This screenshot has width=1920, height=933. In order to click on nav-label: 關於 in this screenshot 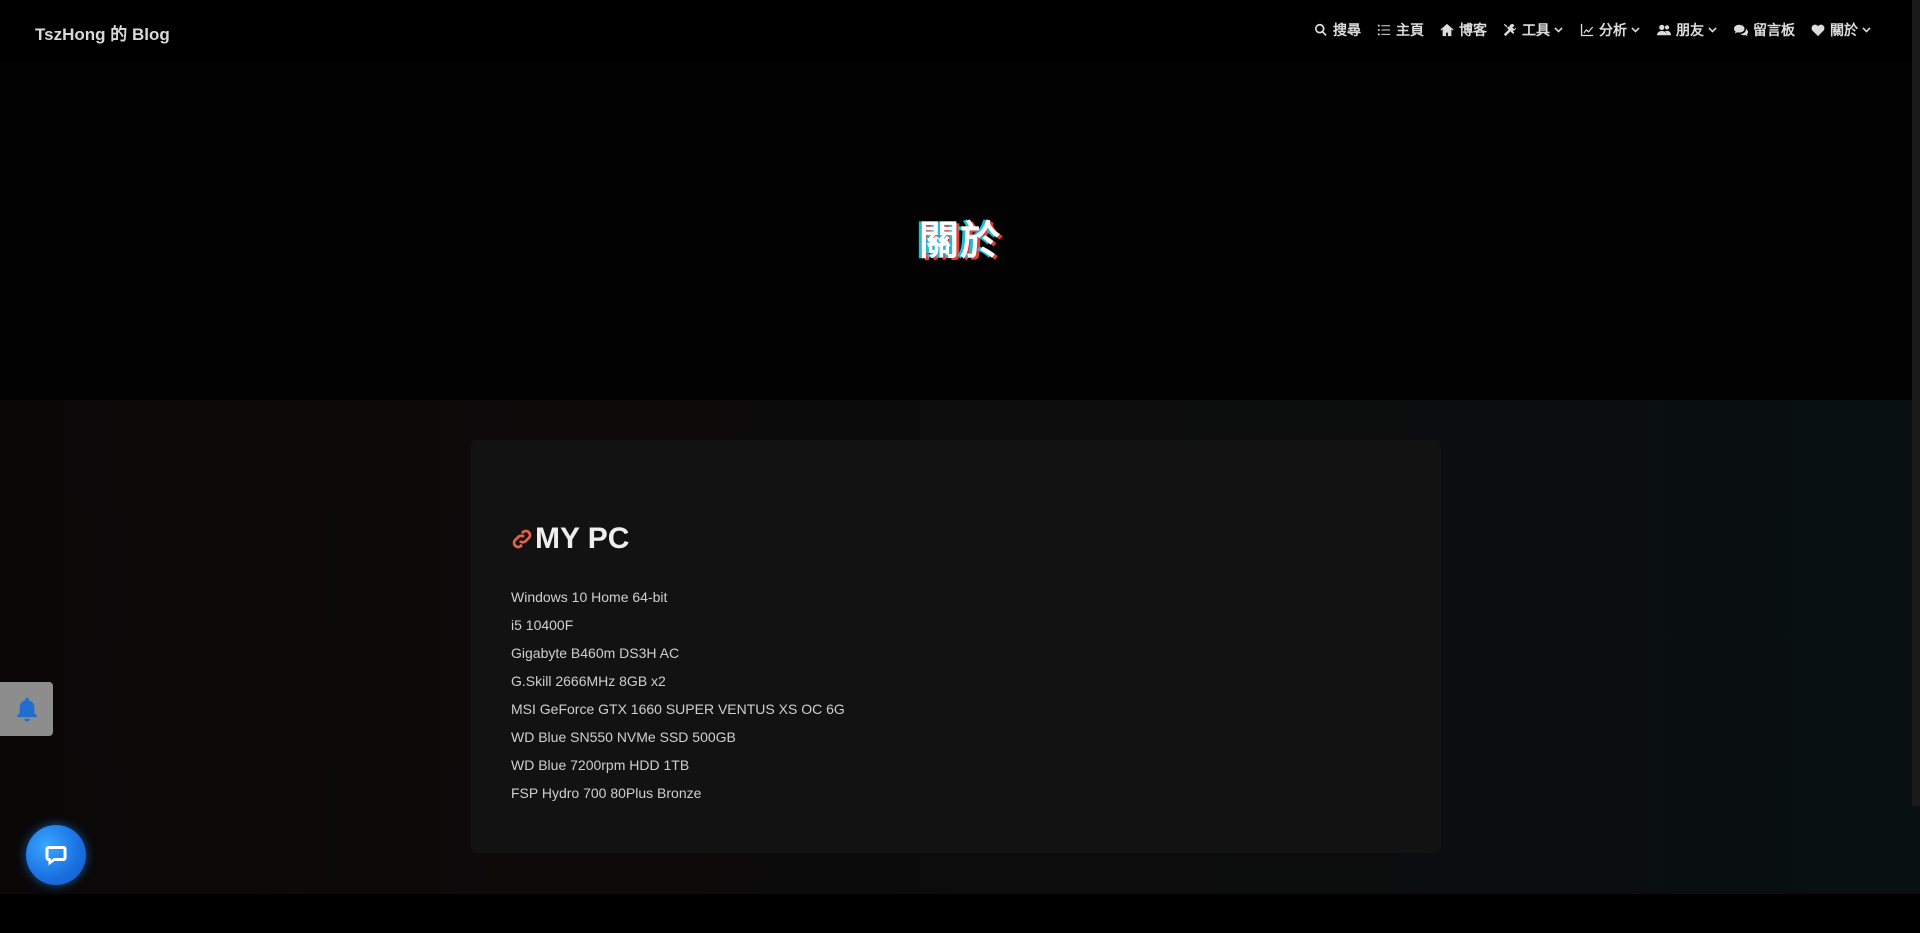, I will do `click(1844, 30)`.